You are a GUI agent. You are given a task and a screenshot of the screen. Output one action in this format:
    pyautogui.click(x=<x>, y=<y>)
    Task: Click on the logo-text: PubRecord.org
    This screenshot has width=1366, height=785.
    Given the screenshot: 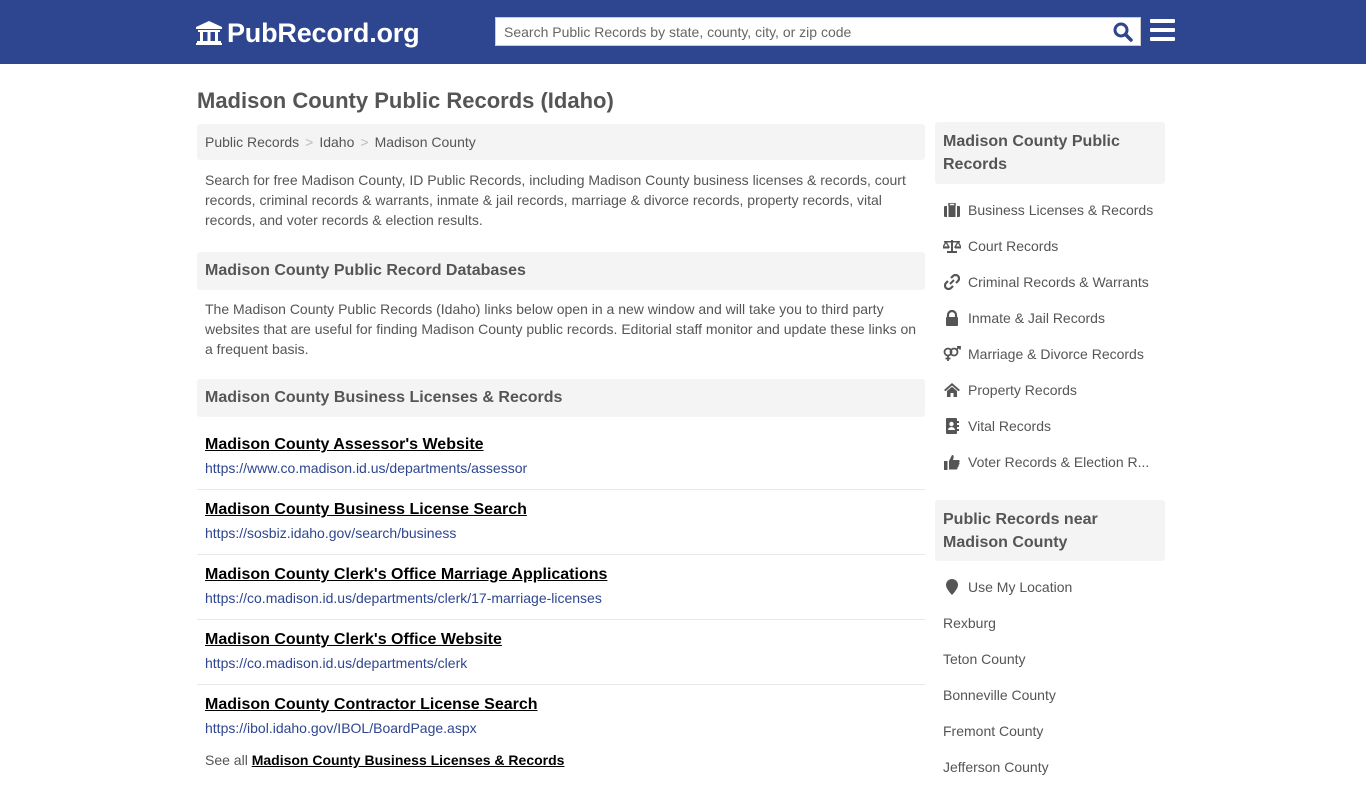 What is the action you would take?
    pyautogui.click(x=323, y=32)
    